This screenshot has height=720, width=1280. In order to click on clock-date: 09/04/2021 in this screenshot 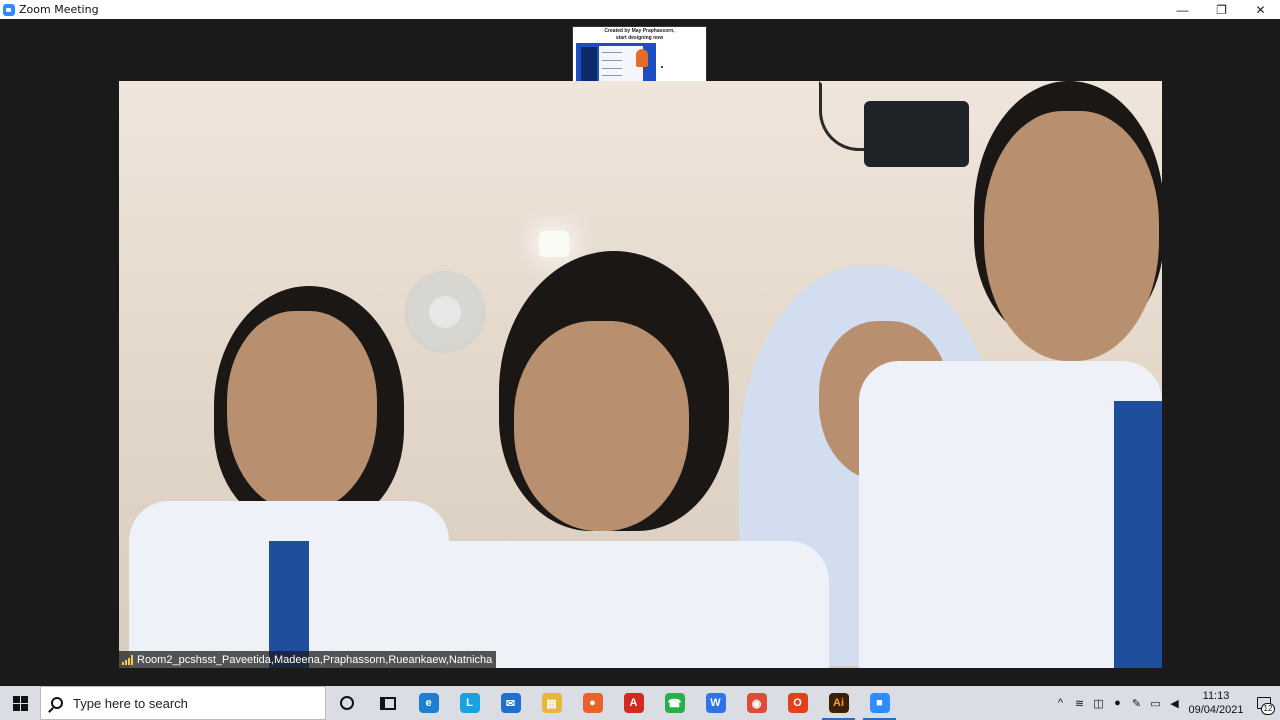, I will do `click(1216, 710)`.